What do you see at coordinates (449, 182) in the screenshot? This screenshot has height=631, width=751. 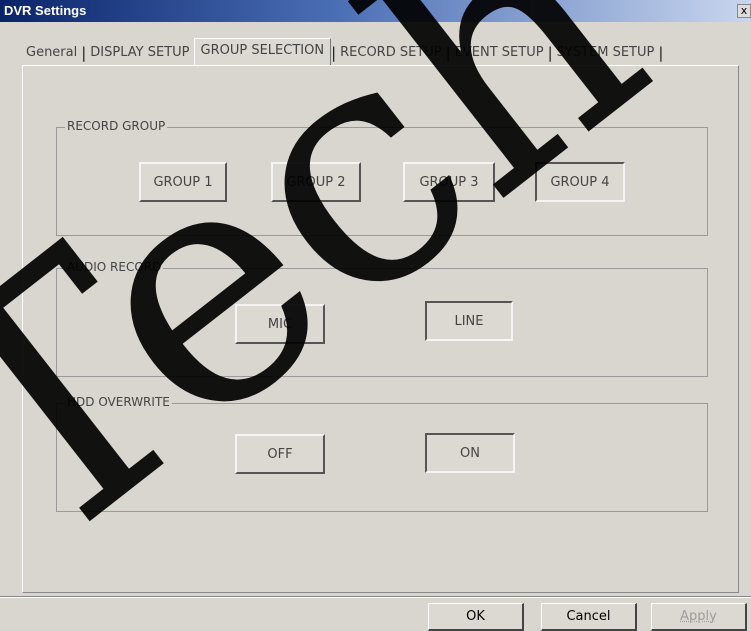 I see `group-3-button: GROUP 3` at bounding box center [449, 182].